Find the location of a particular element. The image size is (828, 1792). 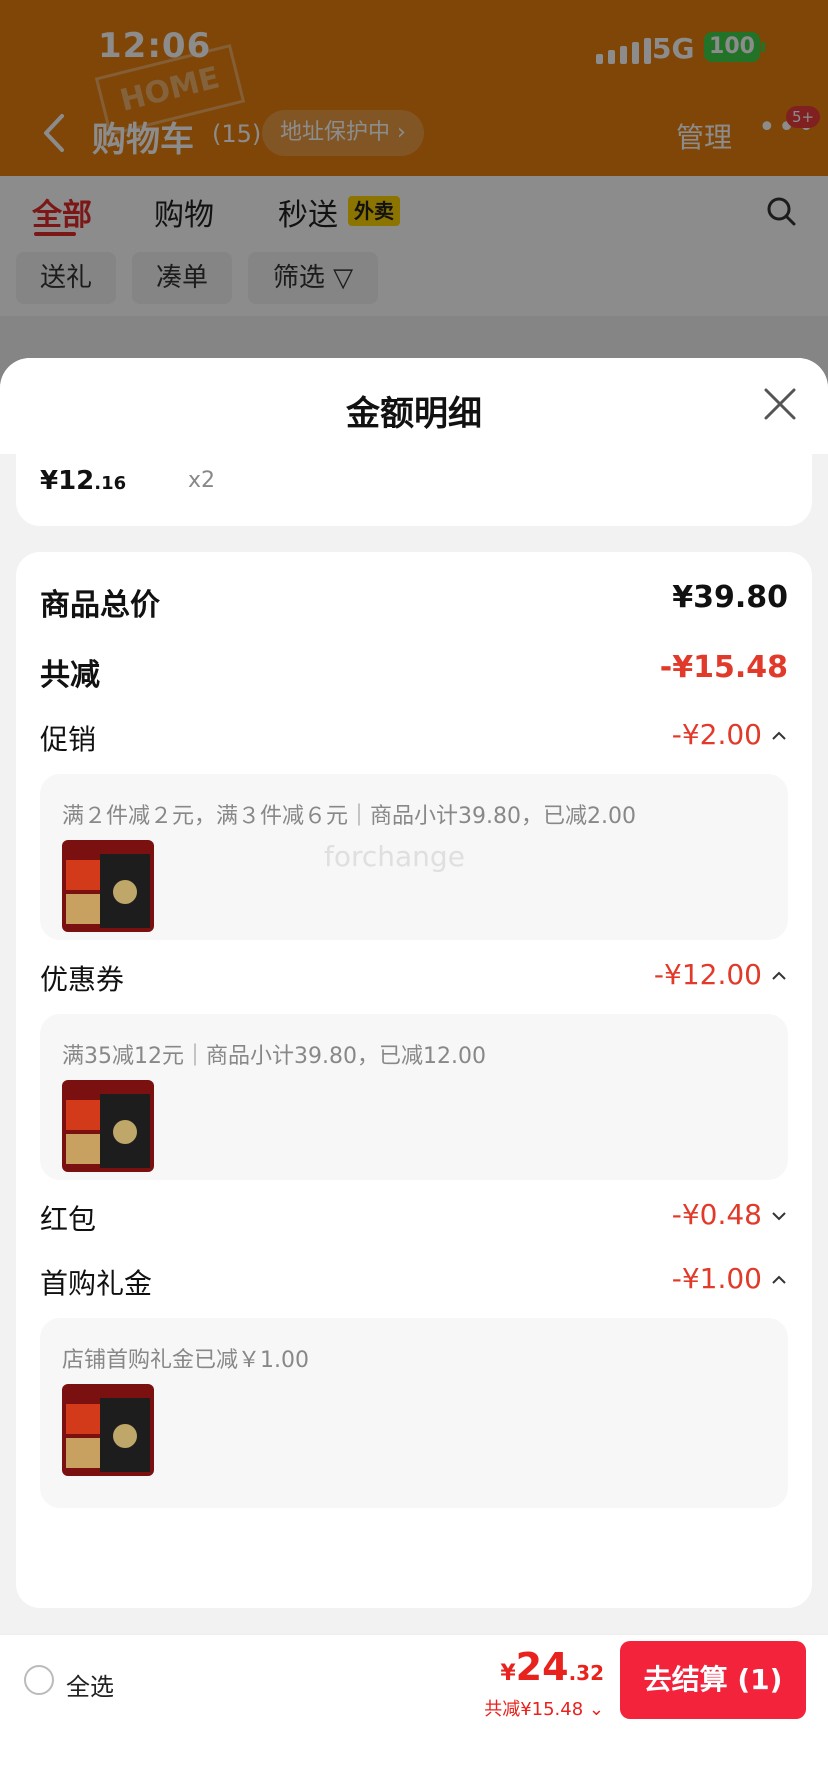

chevron-down-icon is located at coordinates (779, 1216).